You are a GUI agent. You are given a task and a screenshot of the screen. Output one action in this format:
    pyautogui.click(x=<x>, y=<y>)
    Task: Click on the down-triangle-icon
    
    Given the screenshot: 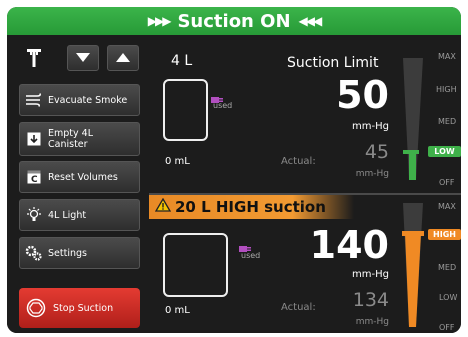 What is the action you would take?
    pyautogui.click(x=83, y=57)
    